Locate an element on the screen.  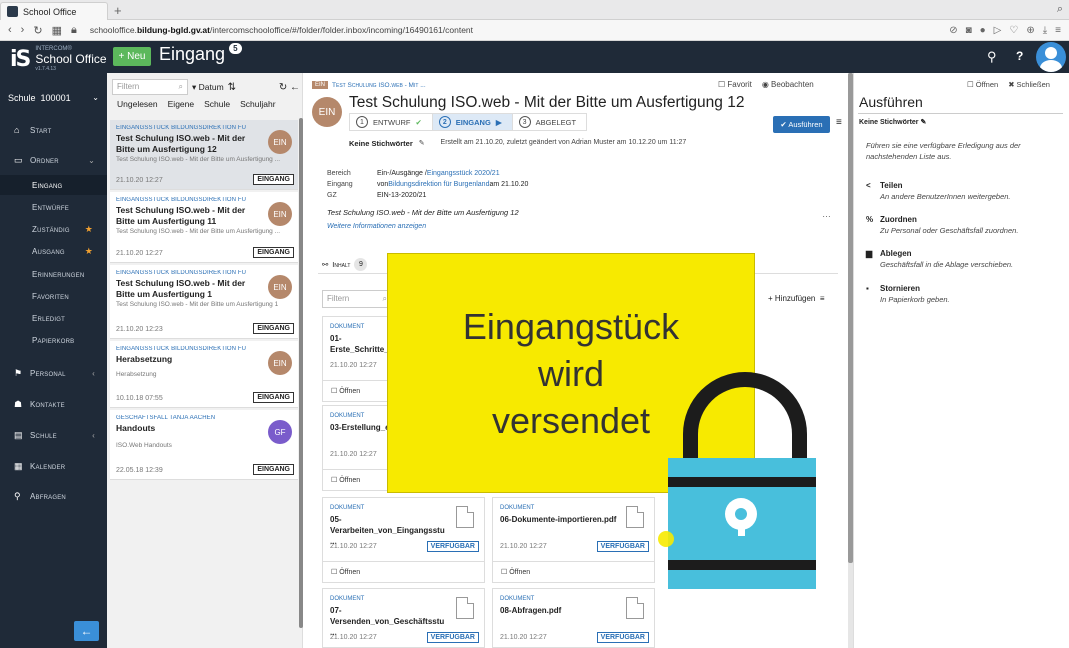
content-filter-input: Filtern ⌕ is located at coordinates (357, 299).